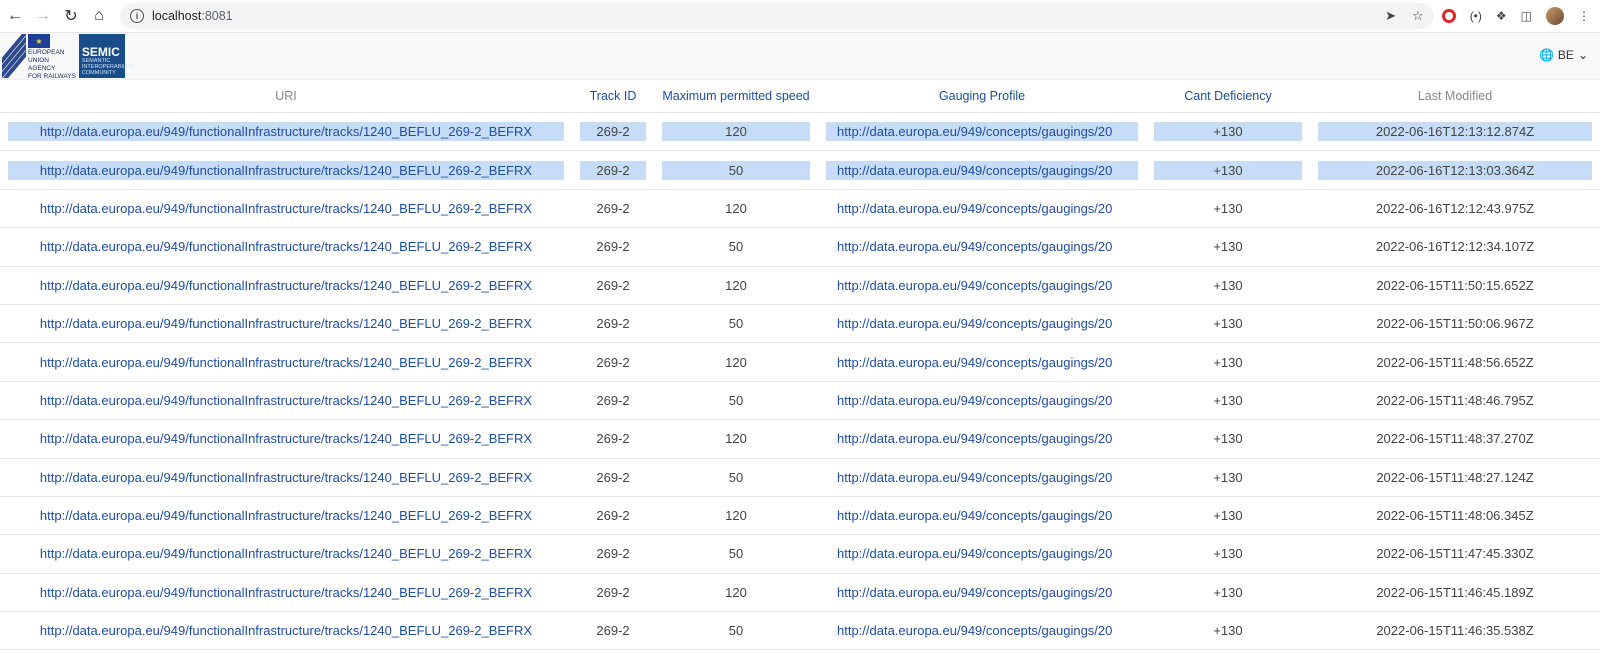  Describe the element at coordinates (1448, 16) in the screenshot. I see `opera-extension-icon` at that location.